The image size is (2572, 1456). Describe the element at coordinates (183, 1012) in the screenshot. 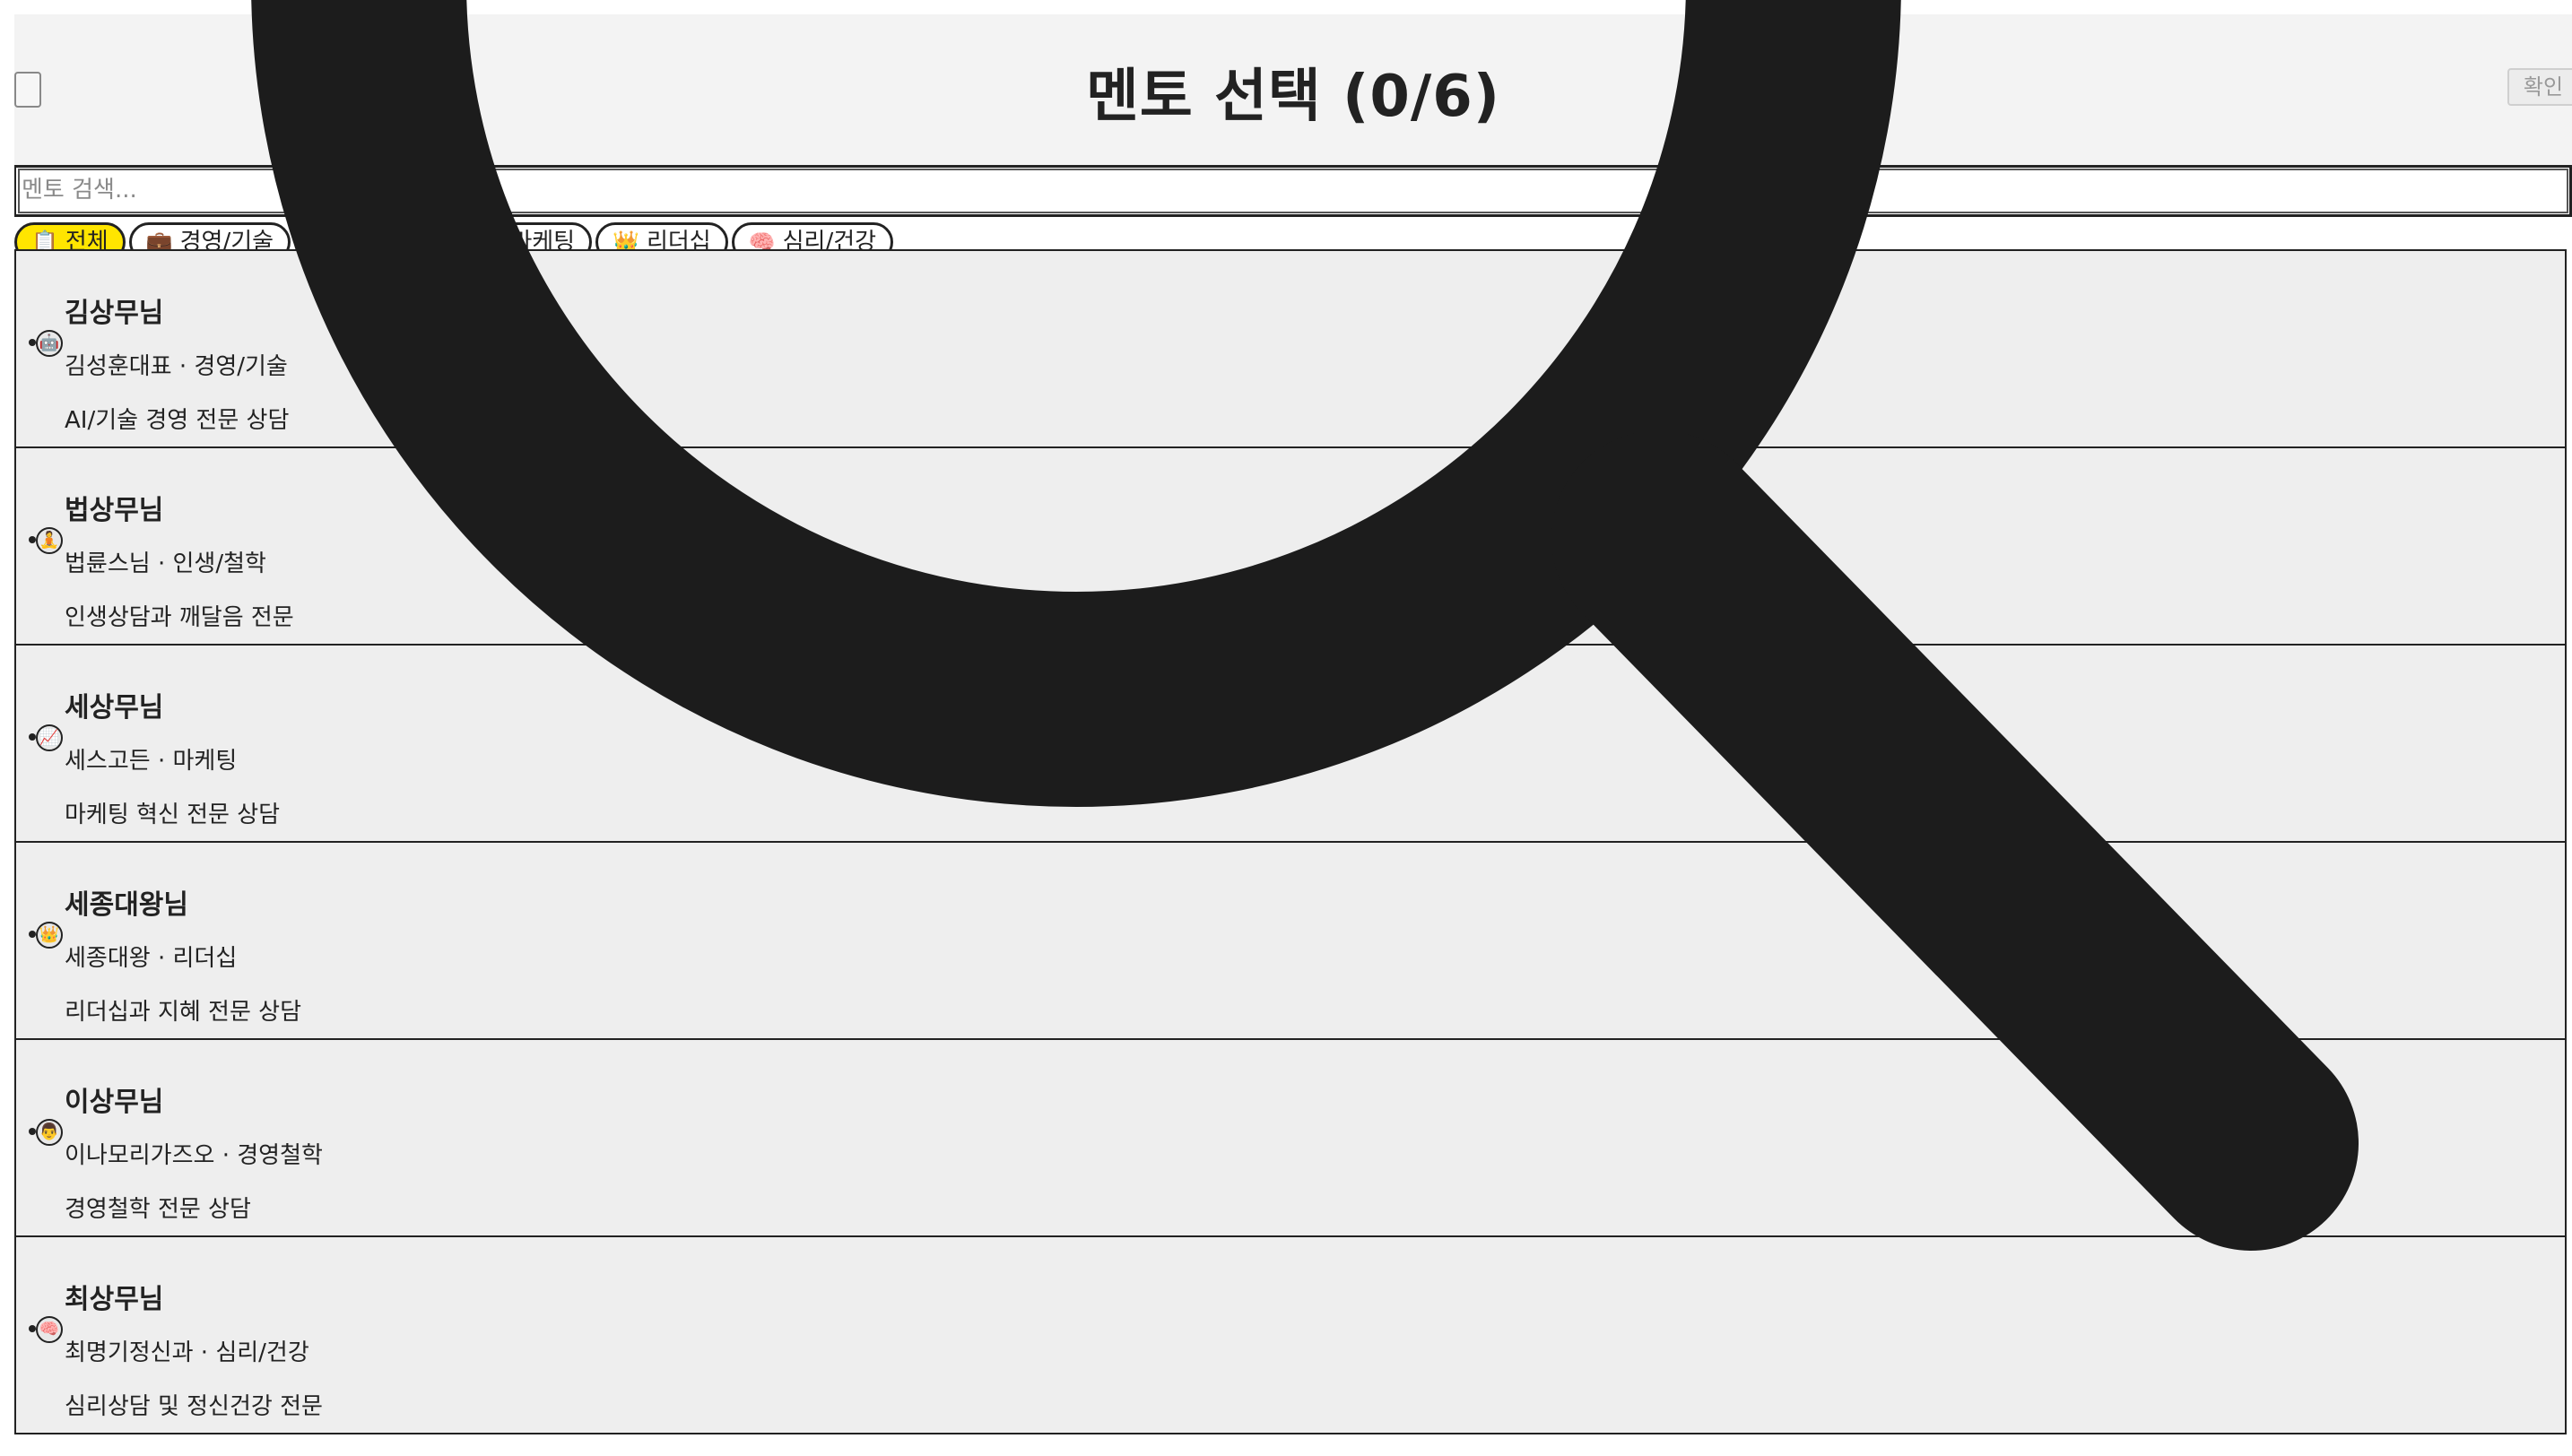

I see `mentor-description: 리더십과 지혜 전문 상담` at that location.